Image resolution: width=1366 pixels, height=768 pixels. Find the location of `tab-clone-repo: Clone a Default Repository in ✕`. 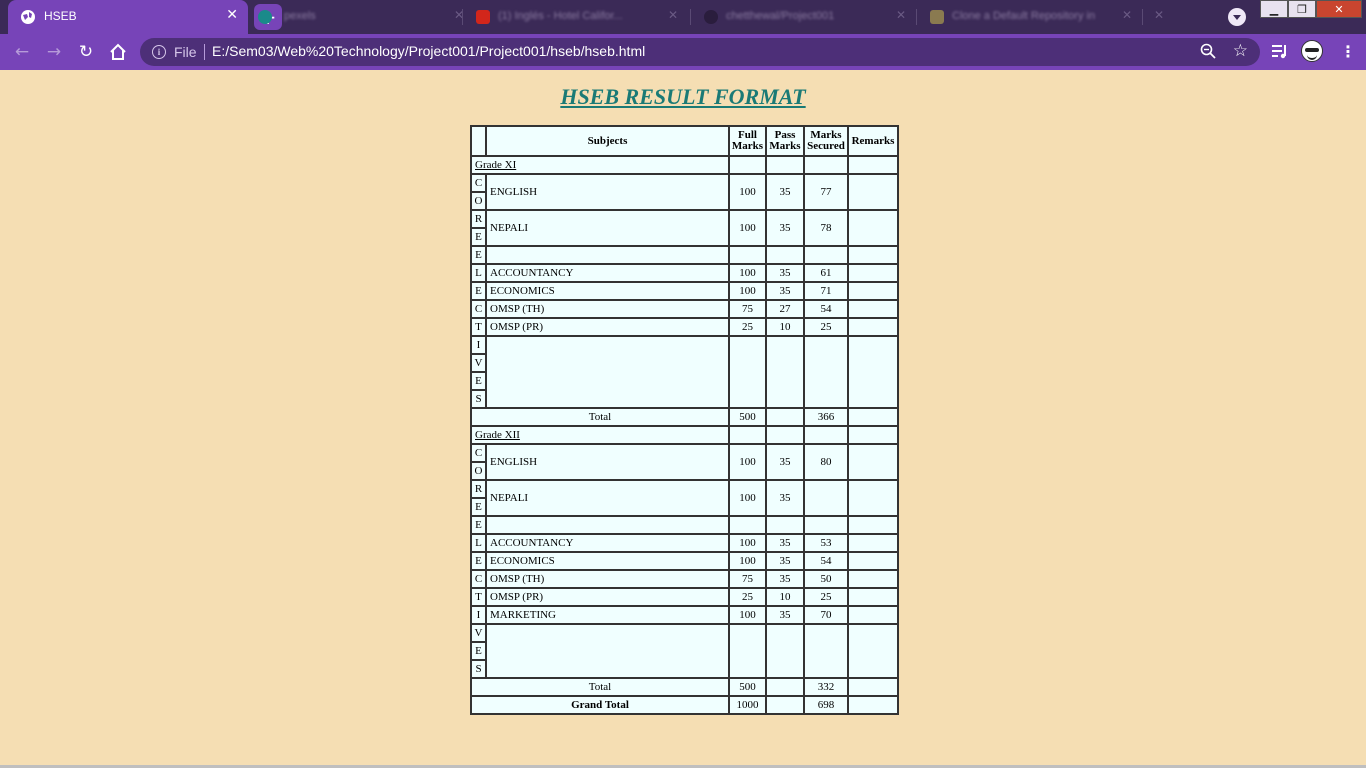

tab-clone-repo: Clone a Default Repository in ✕ is located at coordinates (1030, 17).